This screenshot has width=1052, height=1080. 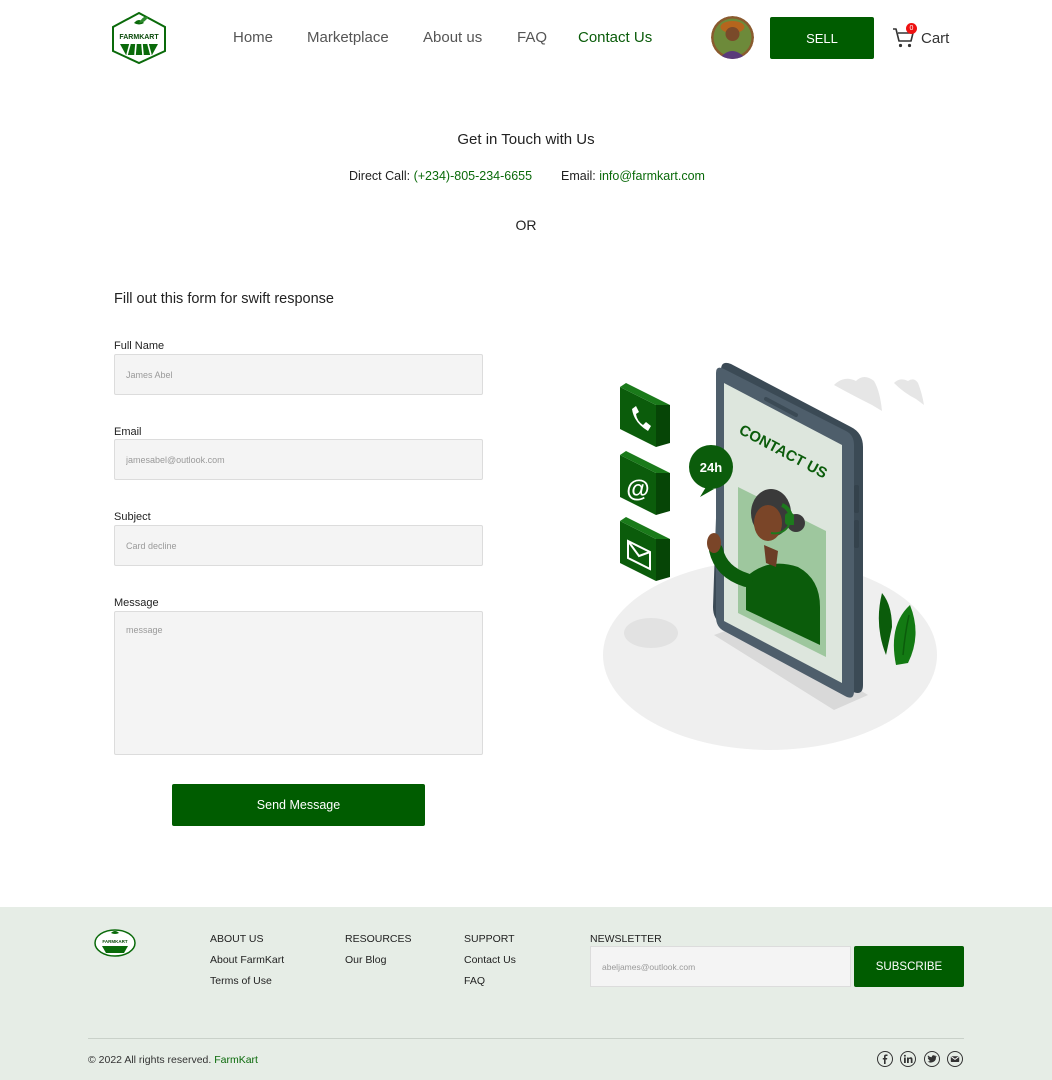 I want to click on footer-logo-text: FARMKART, so click(x=114, y=941).